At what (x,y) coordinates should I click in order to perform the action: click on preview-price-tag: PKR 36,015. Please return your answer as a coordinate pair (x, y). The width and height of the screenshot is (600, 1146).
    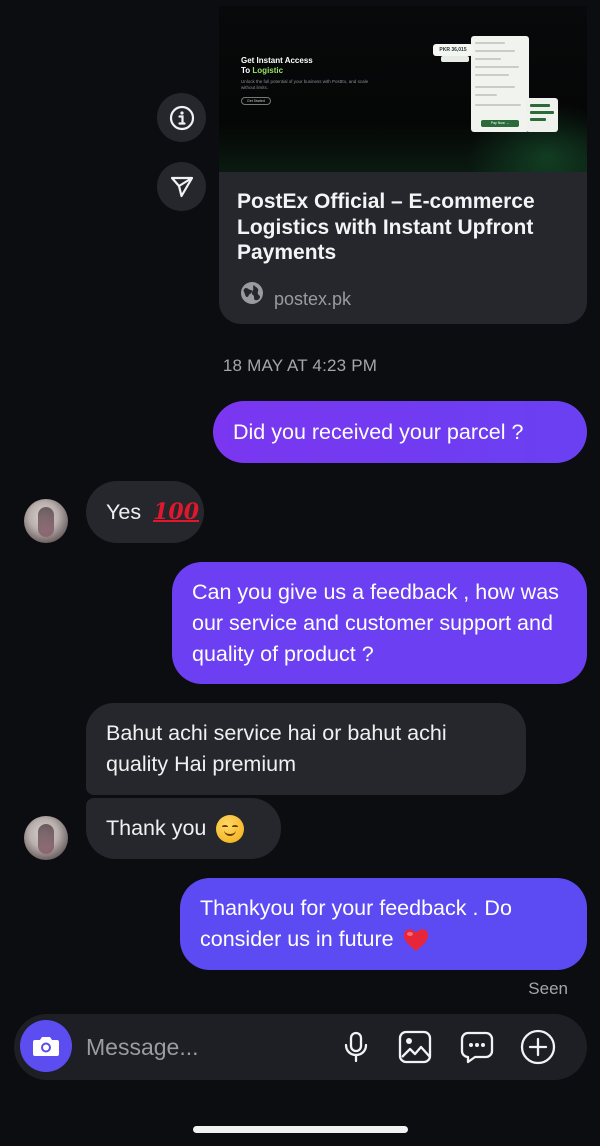
    Looking at the image, I should click on (453, 50).